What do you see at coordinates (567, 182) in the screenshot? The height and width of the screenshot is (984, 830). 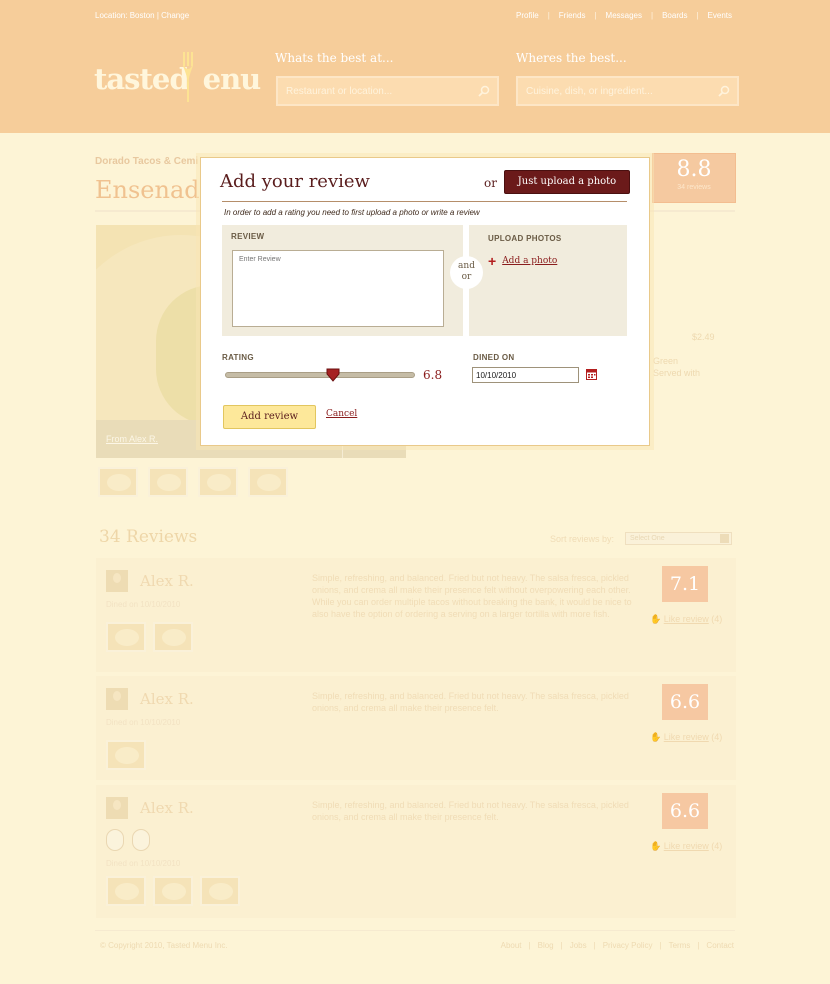 I see `just-upload-photo-button: Just upload a photo` at bounding box center [567, 182].